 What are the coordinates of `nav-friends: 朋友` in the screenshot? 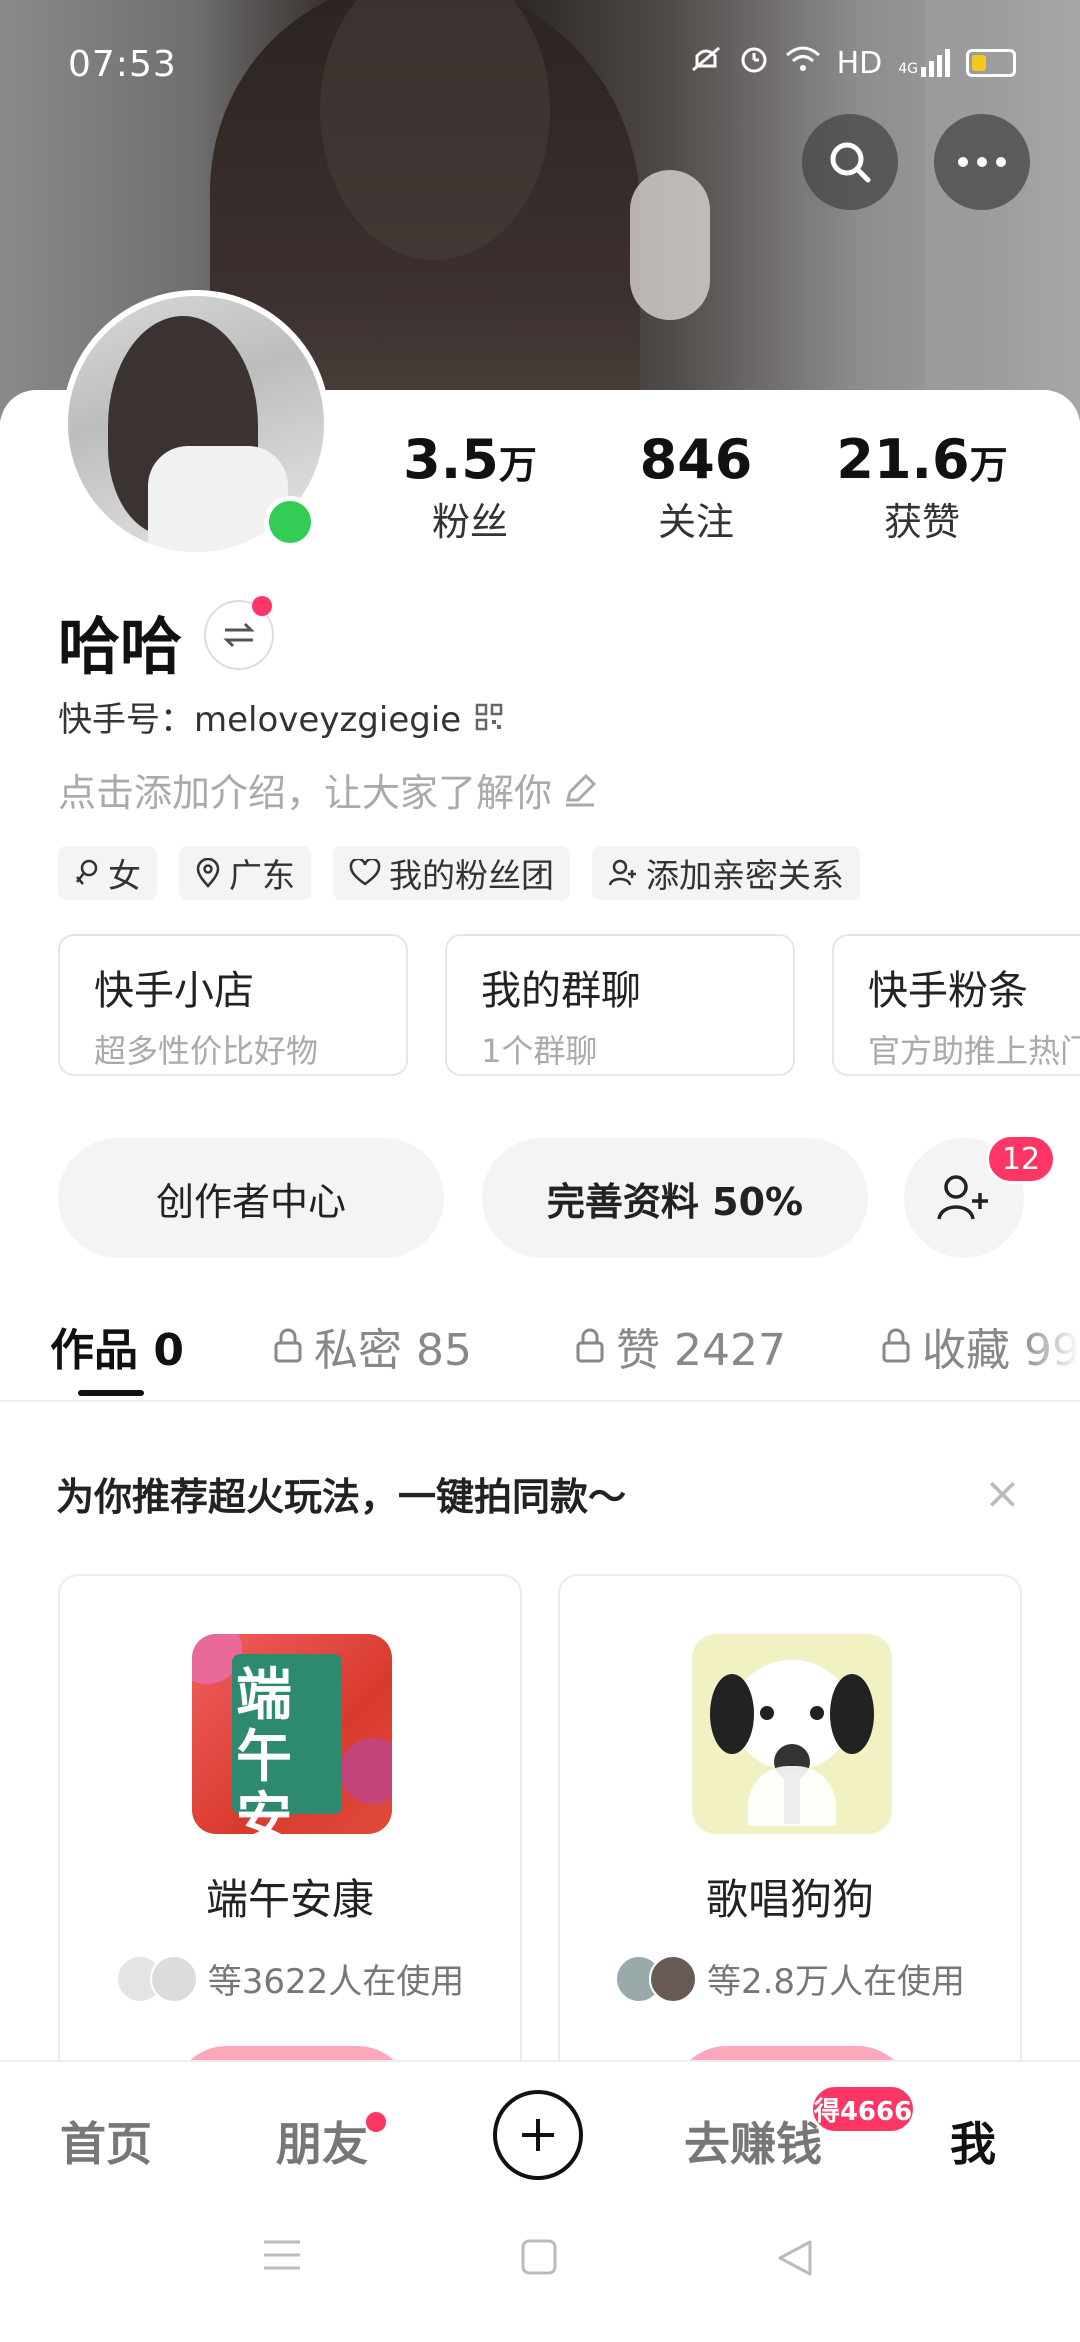 It's located at (322, 2141).